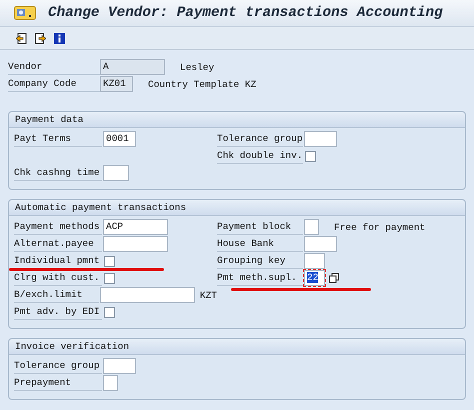  Describe the element at coordinates (197, 67) in the screenshot. I see `field-description: Lesley` at that location.